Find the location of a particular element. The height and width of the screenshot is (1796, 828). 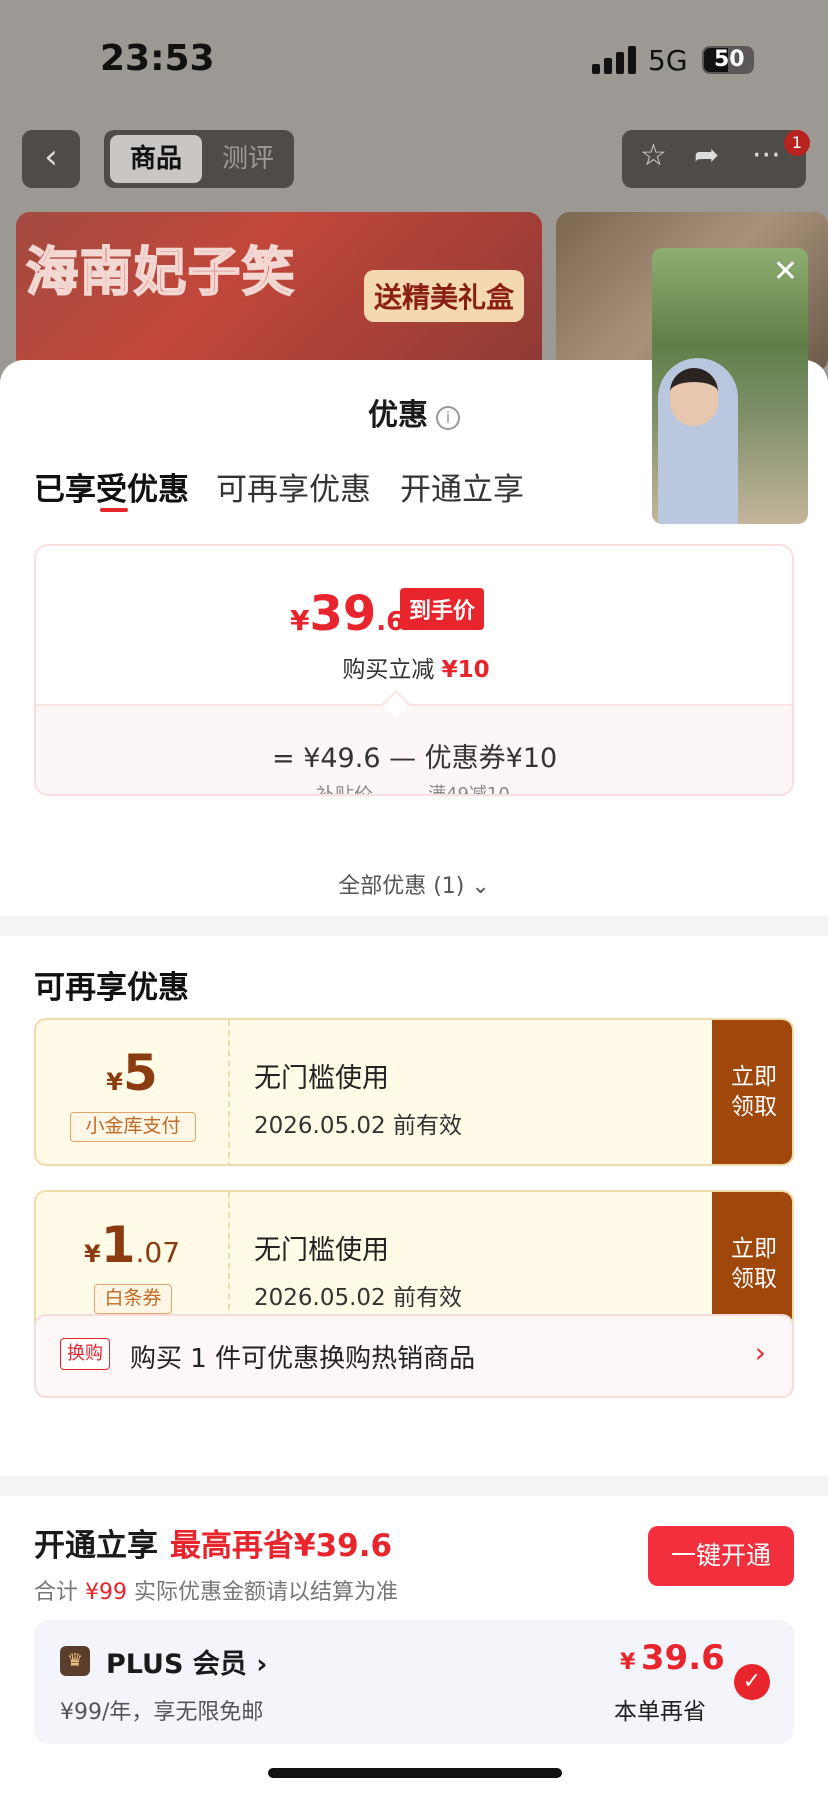

instant-cut-value: ¥10 is located at coordinates (465, 670).